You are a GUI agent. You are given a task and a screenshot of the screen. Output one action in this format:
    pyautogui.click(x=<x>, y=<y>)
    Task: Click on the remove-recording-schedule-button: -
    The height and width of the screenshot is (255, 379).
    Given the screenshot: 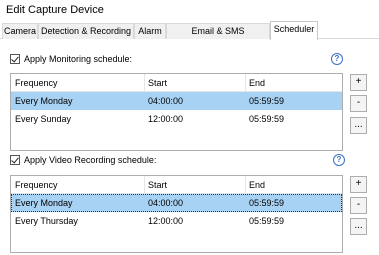 What is the action you would take?
    pyautogui.click(x=358, y=205)
    